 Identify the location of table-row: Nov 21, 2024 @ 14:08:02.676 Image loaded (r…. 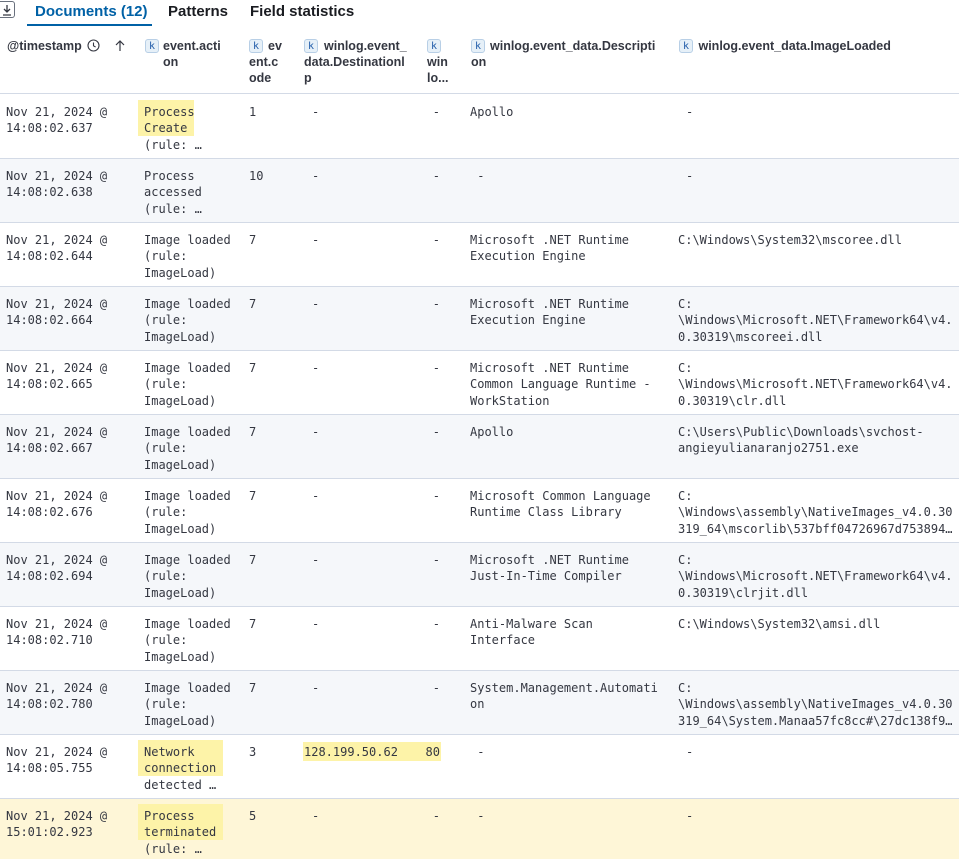
(479, 511).